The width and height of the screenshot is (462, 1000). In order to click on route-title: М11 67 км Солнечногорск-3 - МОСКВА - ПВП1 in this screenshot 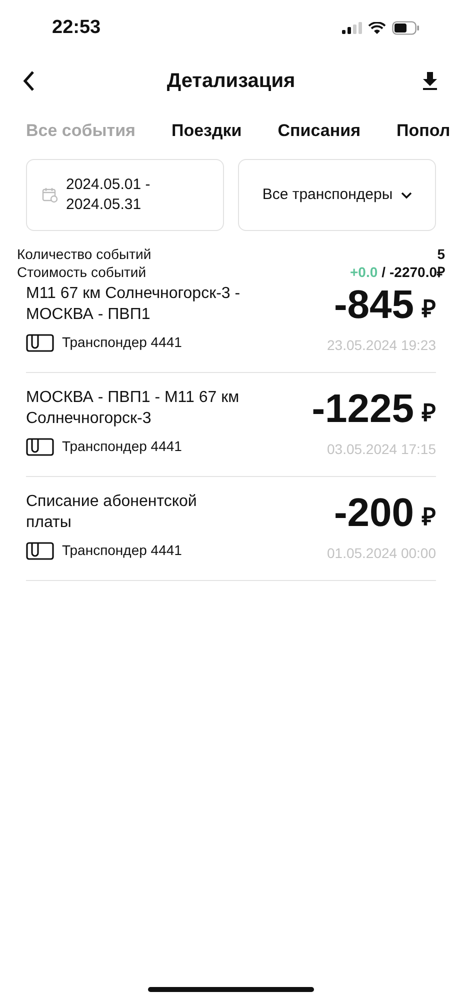, I will do `click(133, 304)`.